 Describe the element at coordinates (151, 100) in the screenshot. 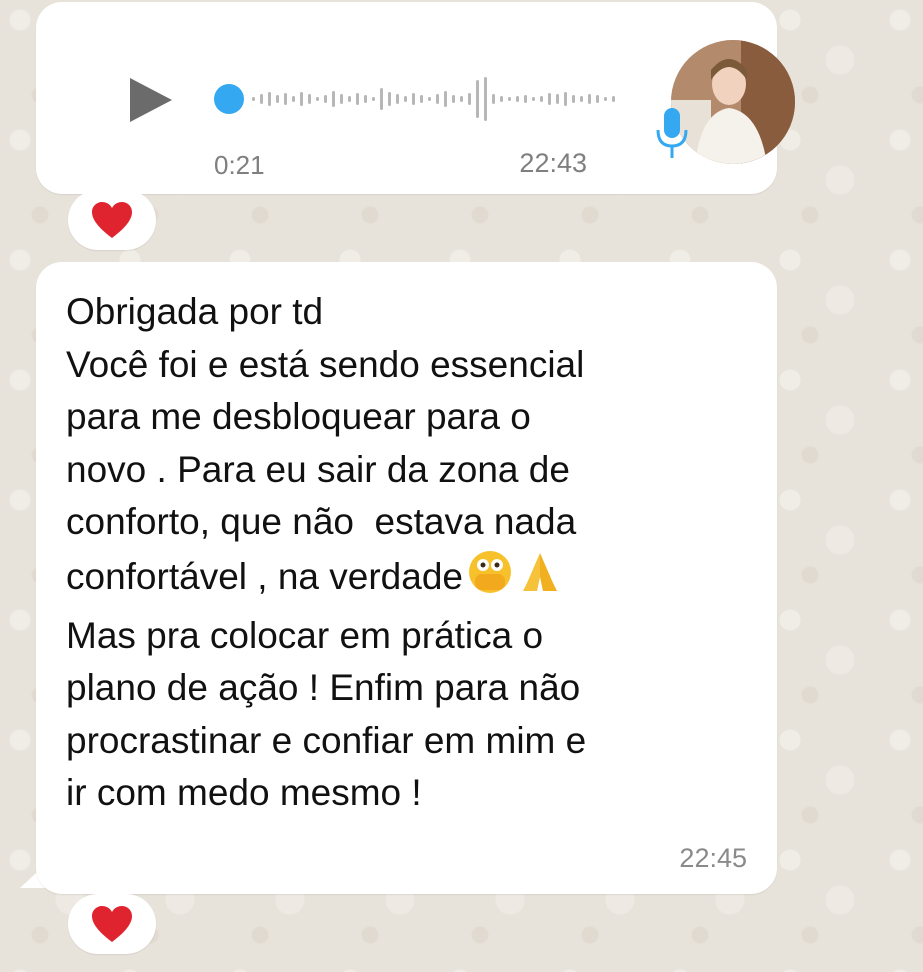

I see `play-icon` at that location.